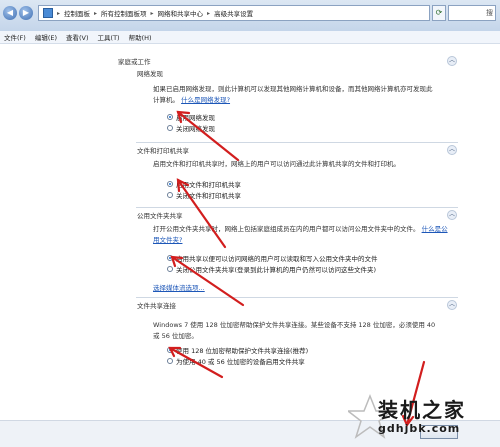 Image resolution: width=500 pixels, height=447 pixels. Describe the element at coordinates (472, 13) in the screenshot. I see `search-input: 搜` at that location.